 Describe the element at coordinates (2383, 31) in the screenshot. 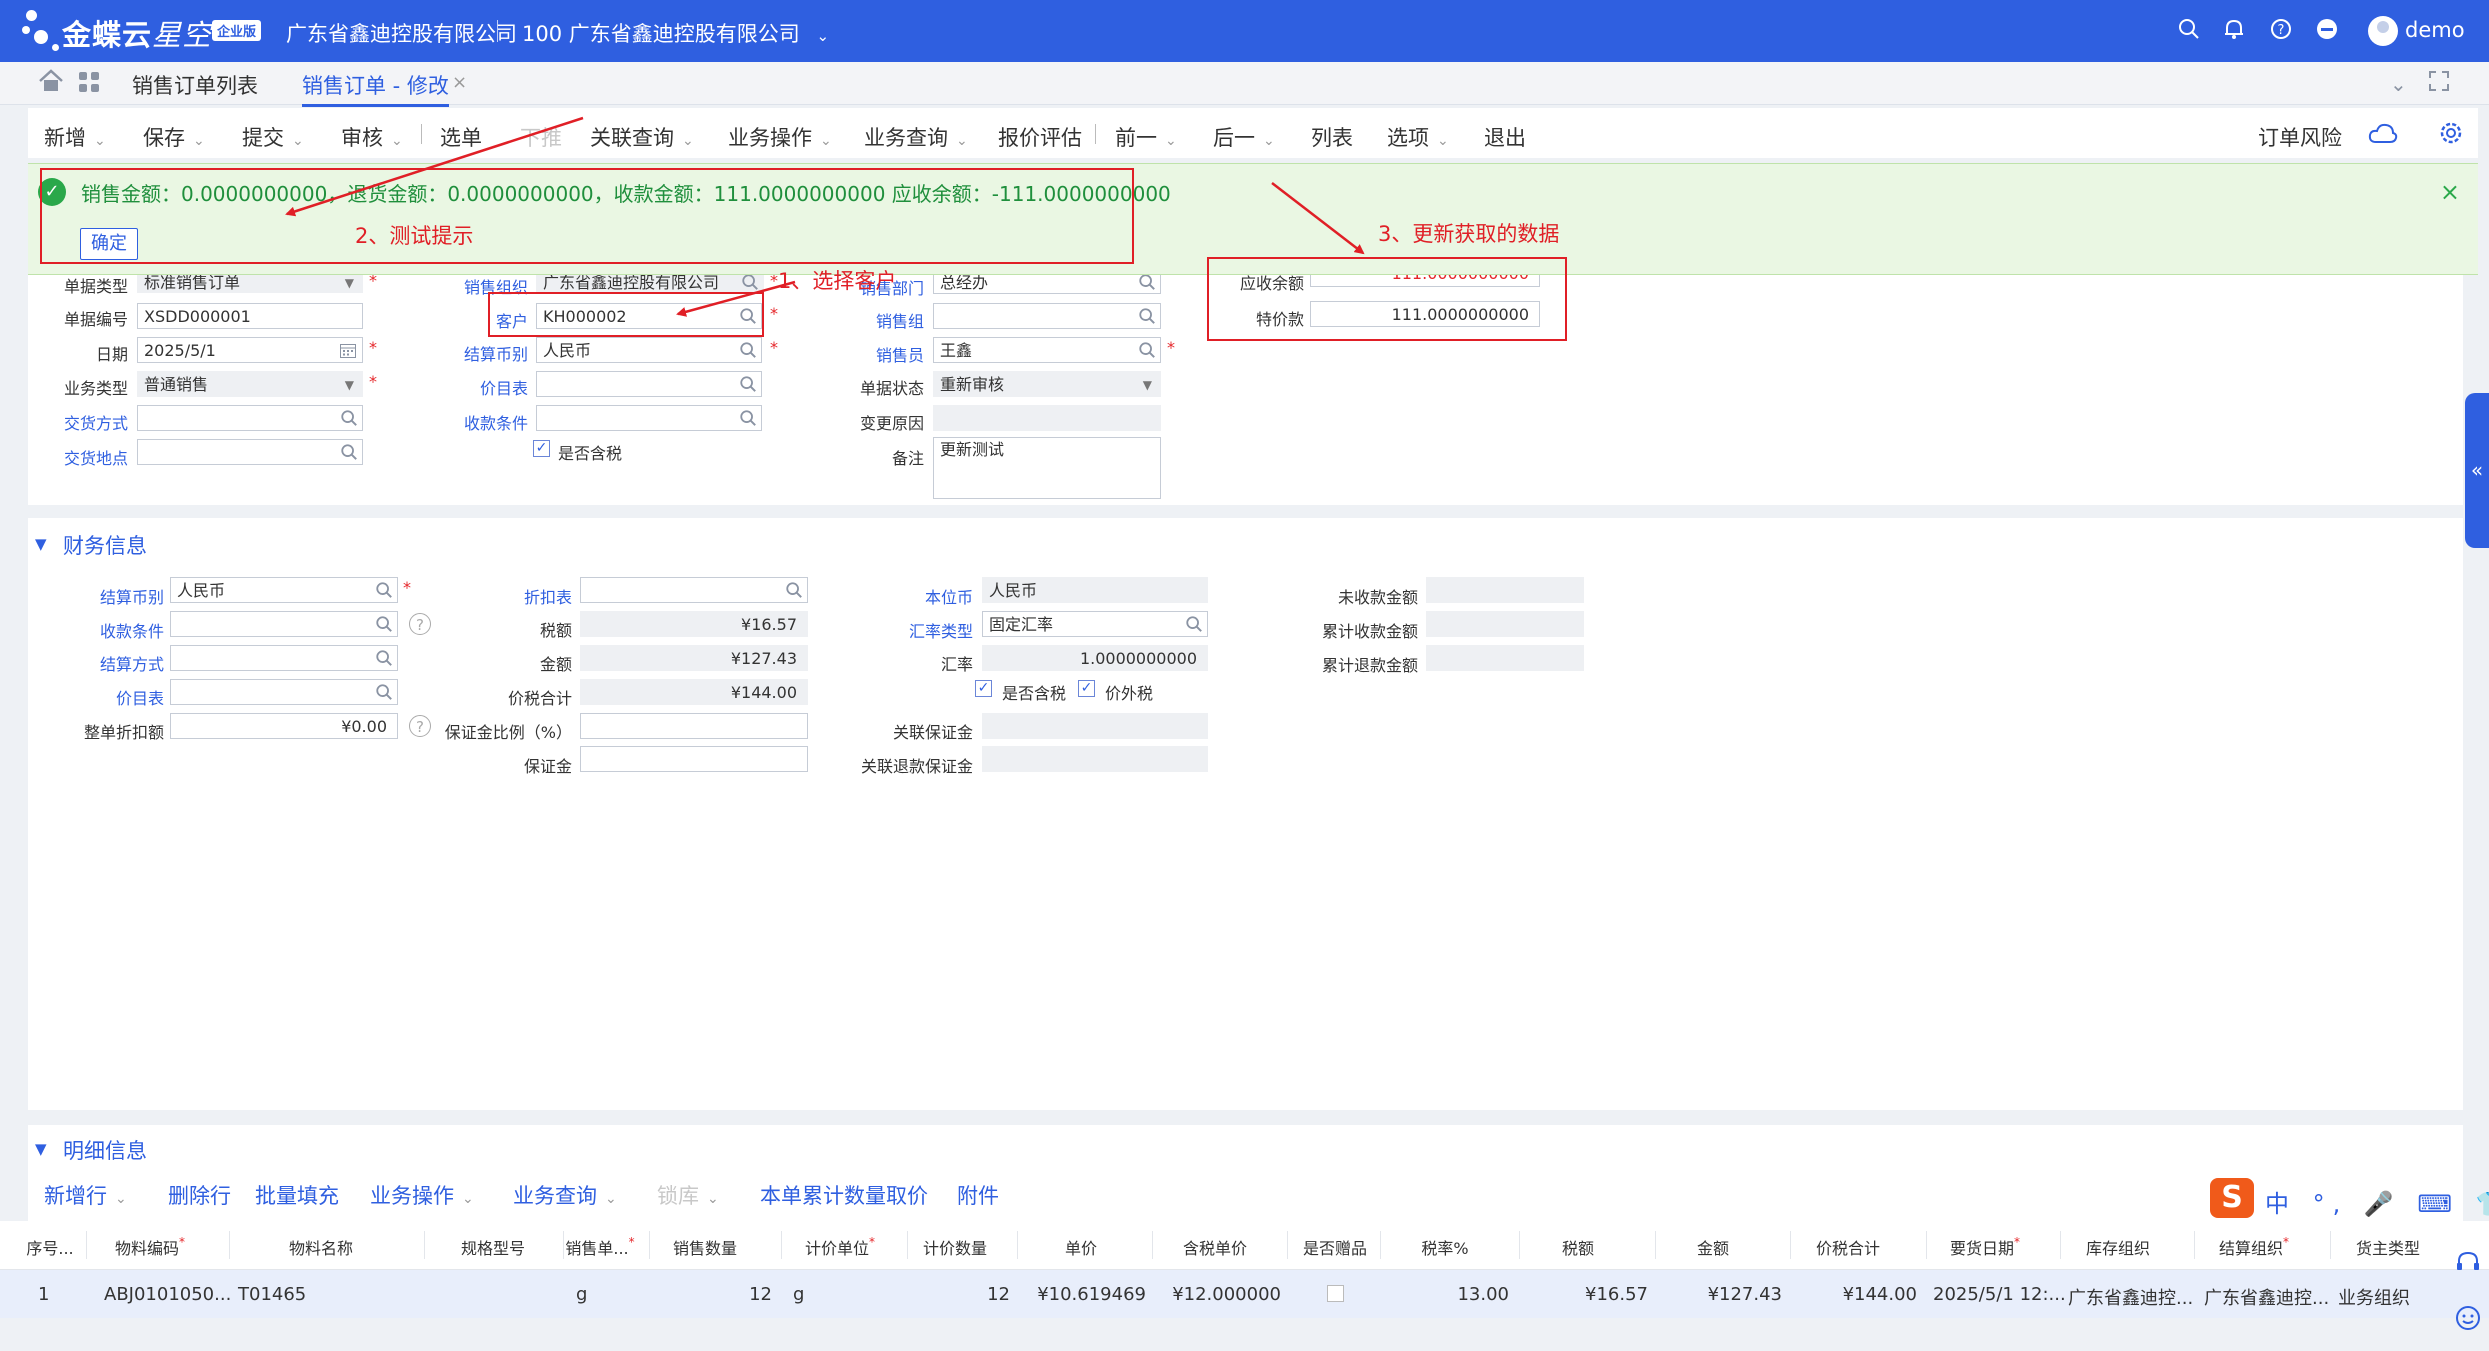

I see `avatar` at that location.